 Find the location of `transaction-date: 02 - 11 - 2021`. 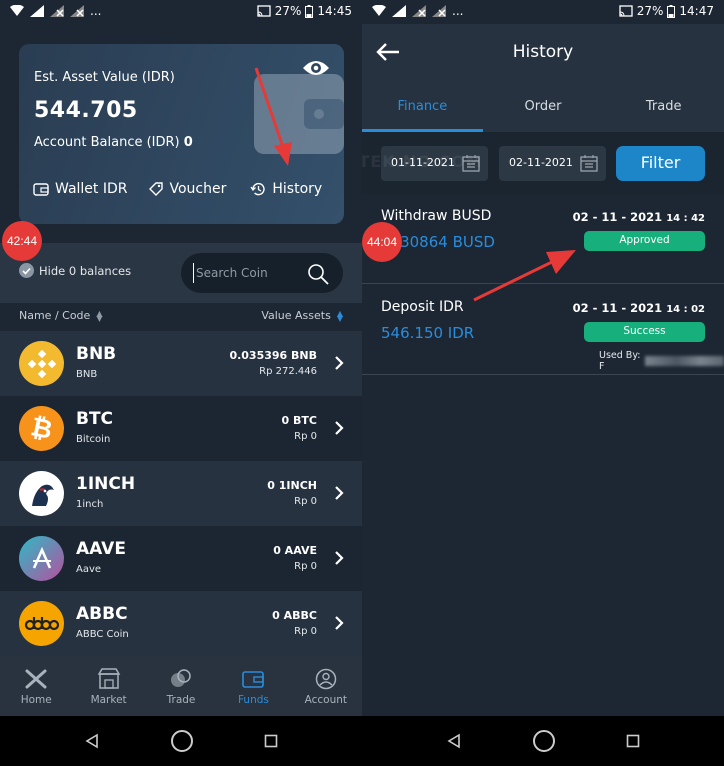

transaction-date: 02 - 11 - 2021 is located at coordinates (617, 217).